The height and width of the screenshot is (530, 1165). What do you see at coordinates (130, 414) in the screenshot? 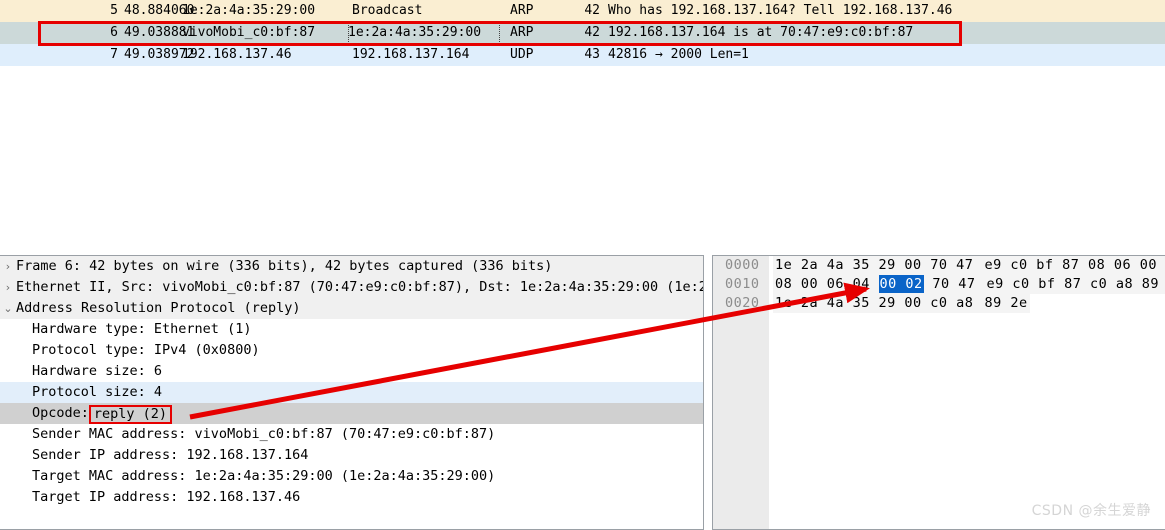
I see `opcode-value-highlight: reply (2)` at bounding box center [130, 414].